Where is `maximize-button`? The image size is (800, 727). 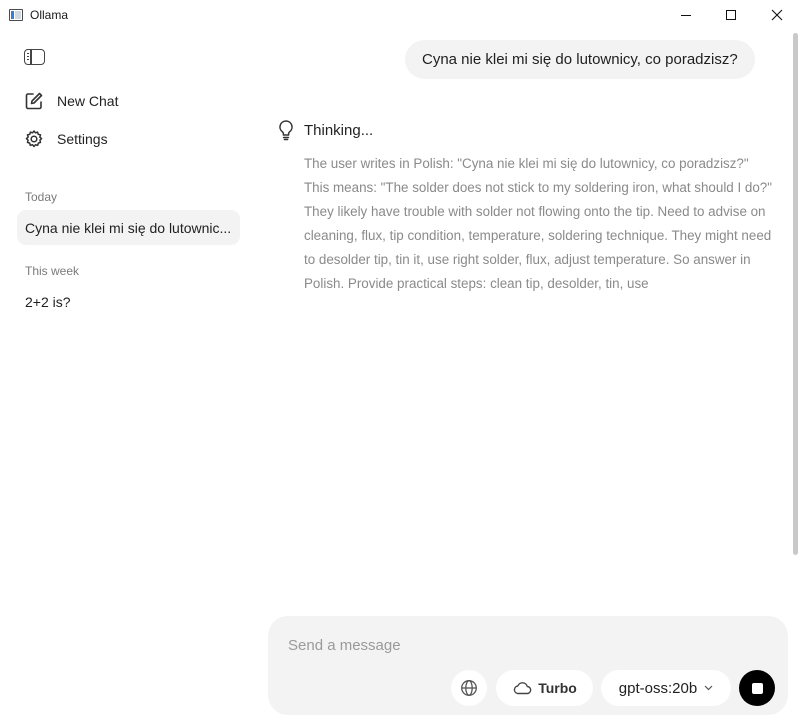 maximize-button is located at coordinates (731, 15).